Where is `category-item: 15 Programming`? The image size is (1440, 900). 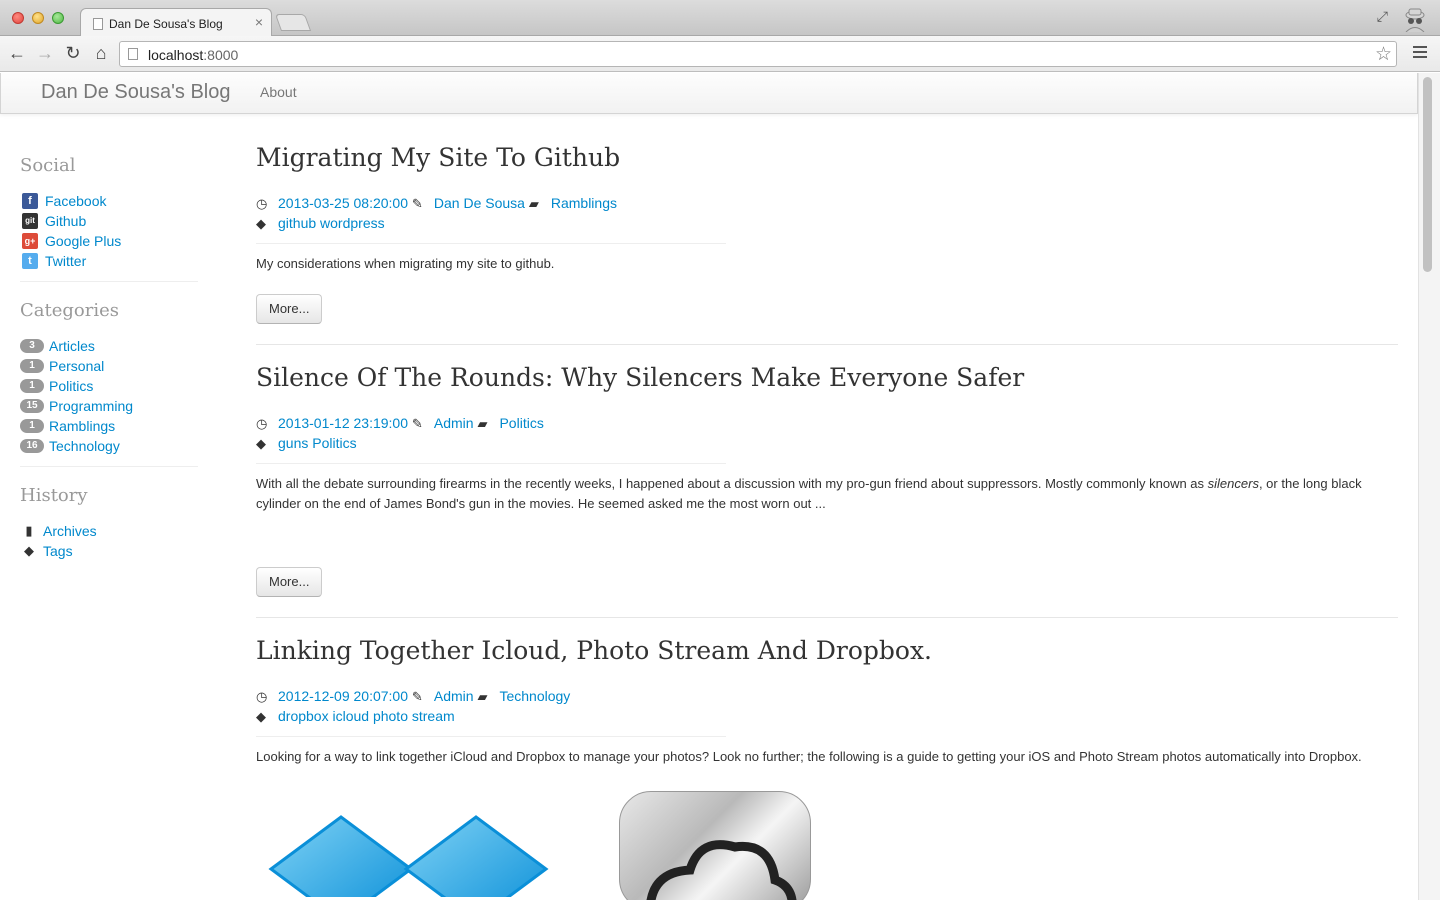 category-item: 15 Programming is located at coordinates (110, 406).